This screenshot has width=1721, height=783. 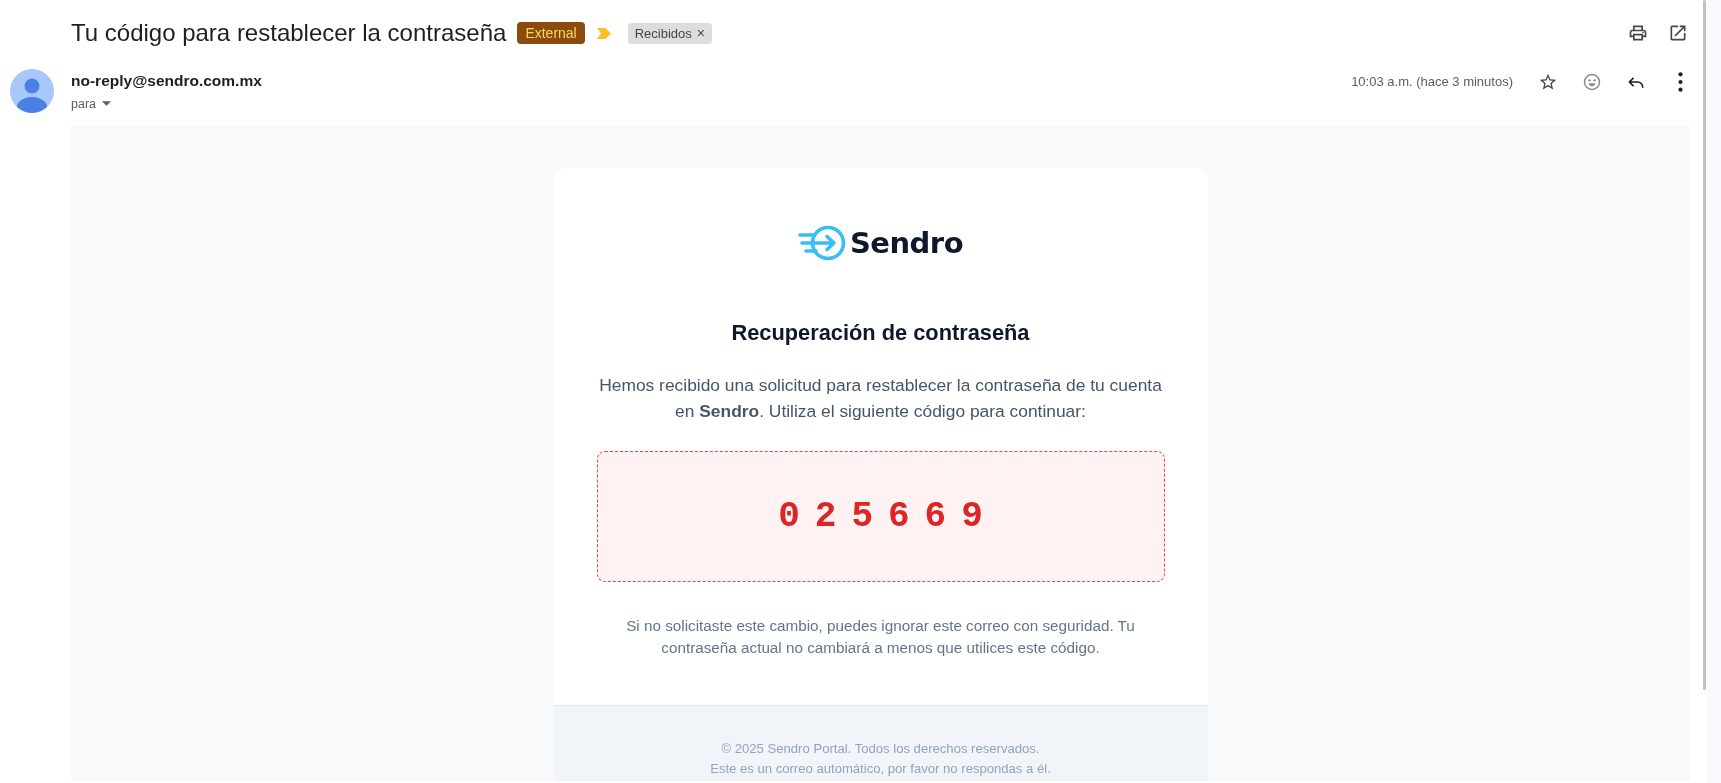 I want to click on more-vertical-icon, so click(x=1680, y=81).